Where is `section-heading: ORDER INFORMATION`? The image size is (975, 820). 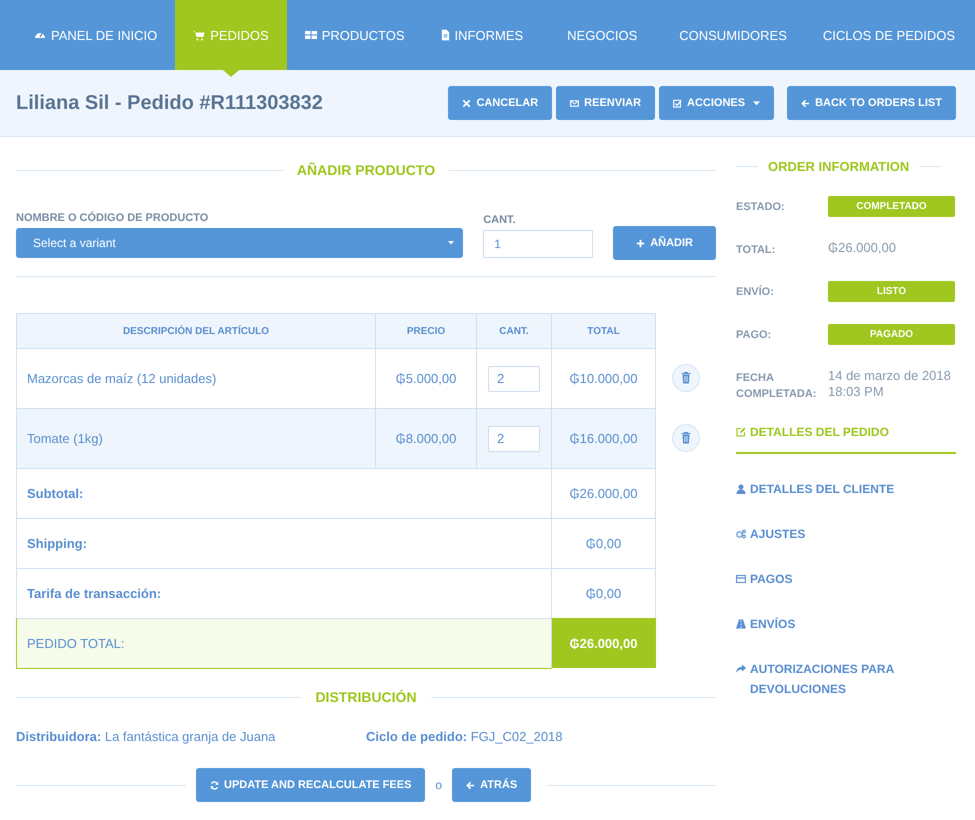
section-heading: ORDER INFORMATION is located at coordinates (839, 166).